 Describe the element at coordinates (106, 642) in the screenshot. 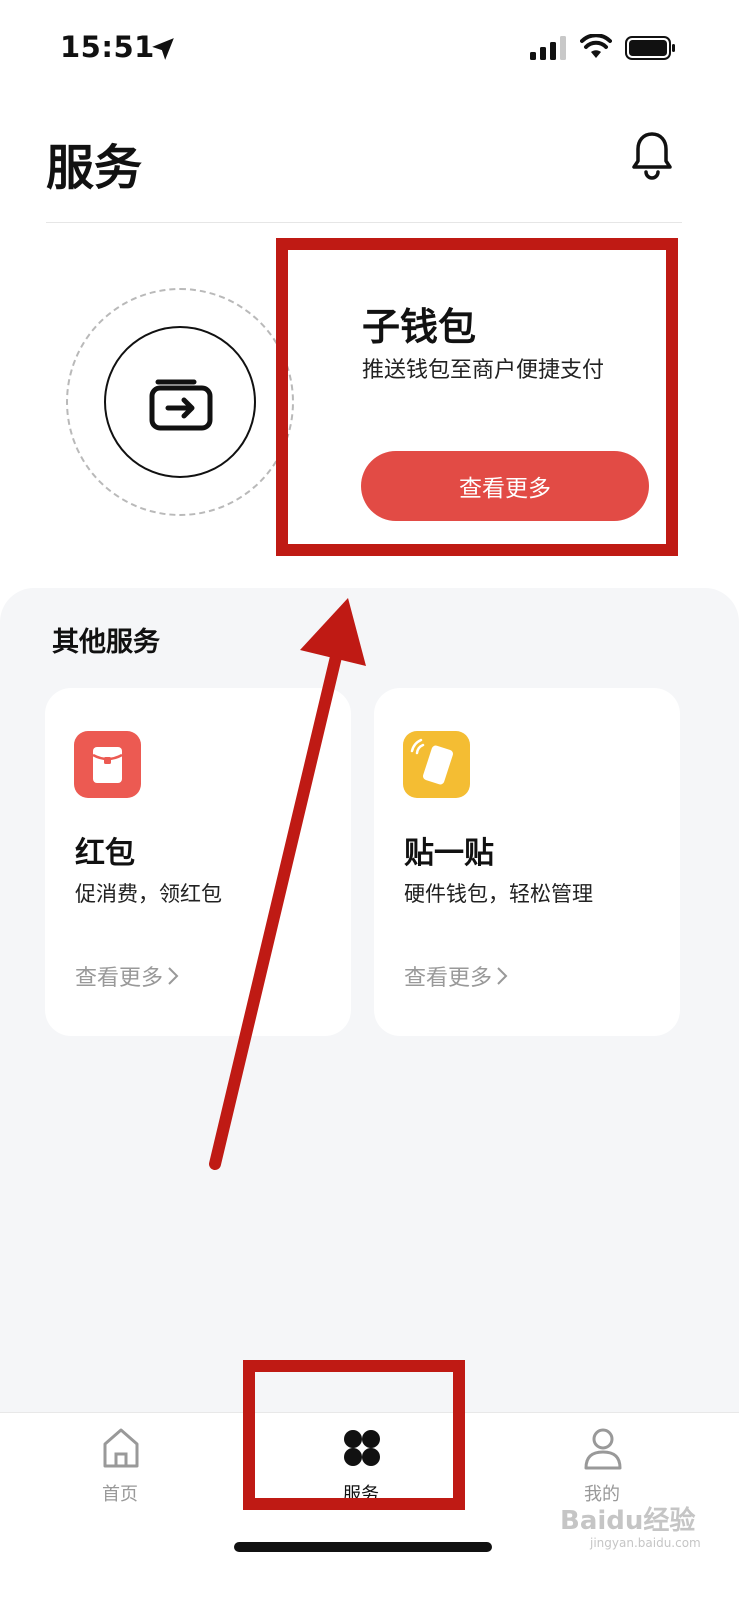

I see `other-services-title: 其他服务` at that location.